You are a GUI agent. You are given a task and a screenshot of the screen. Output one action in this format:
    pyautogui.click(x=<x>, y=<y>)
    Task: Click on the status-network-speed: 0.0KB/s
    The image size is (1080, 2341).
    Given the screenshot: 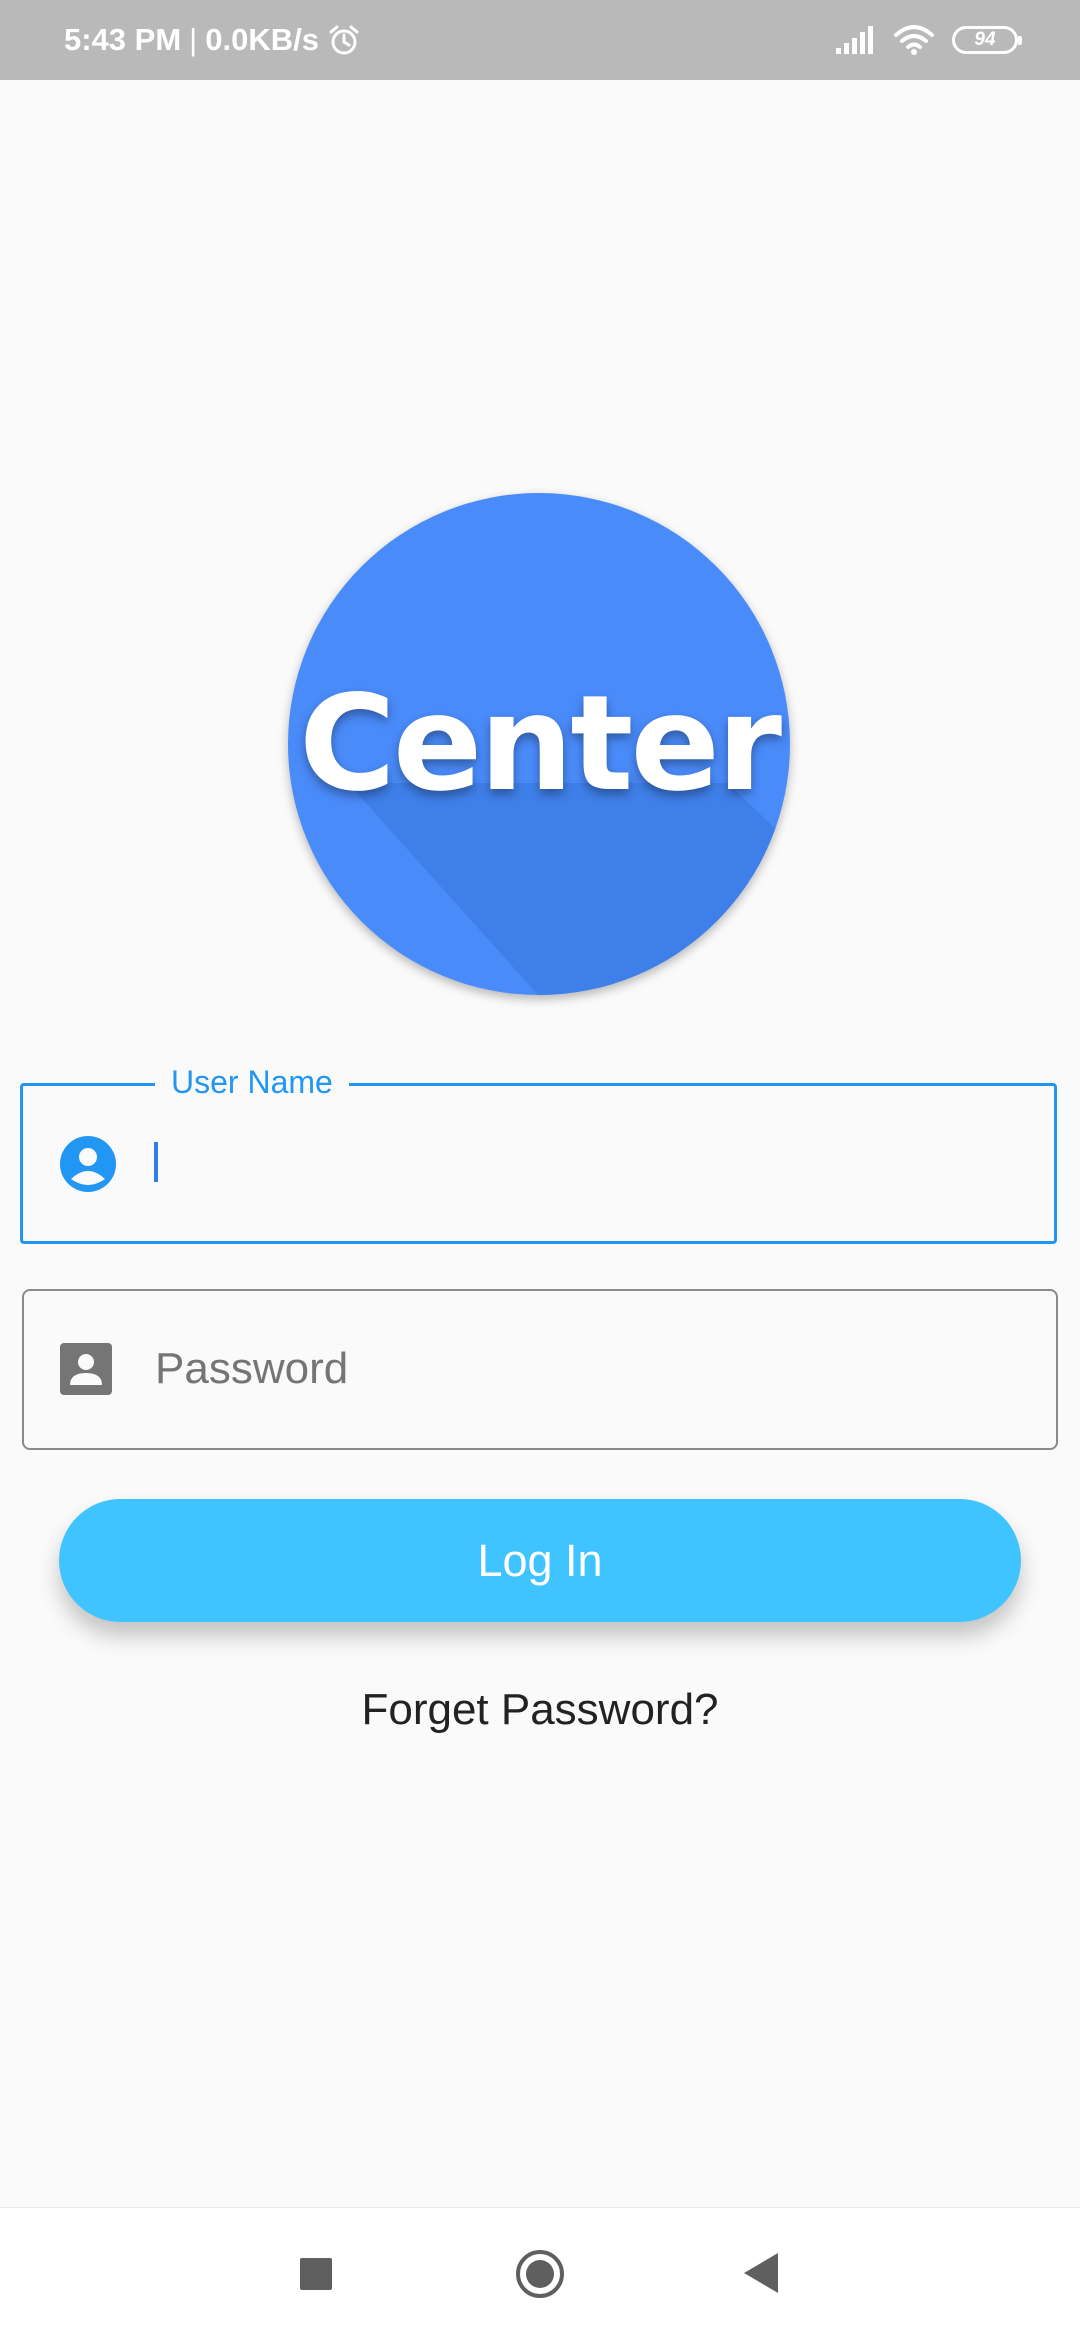 What is the action you would take?
    pyautogui.click(x=262, y=39)
    